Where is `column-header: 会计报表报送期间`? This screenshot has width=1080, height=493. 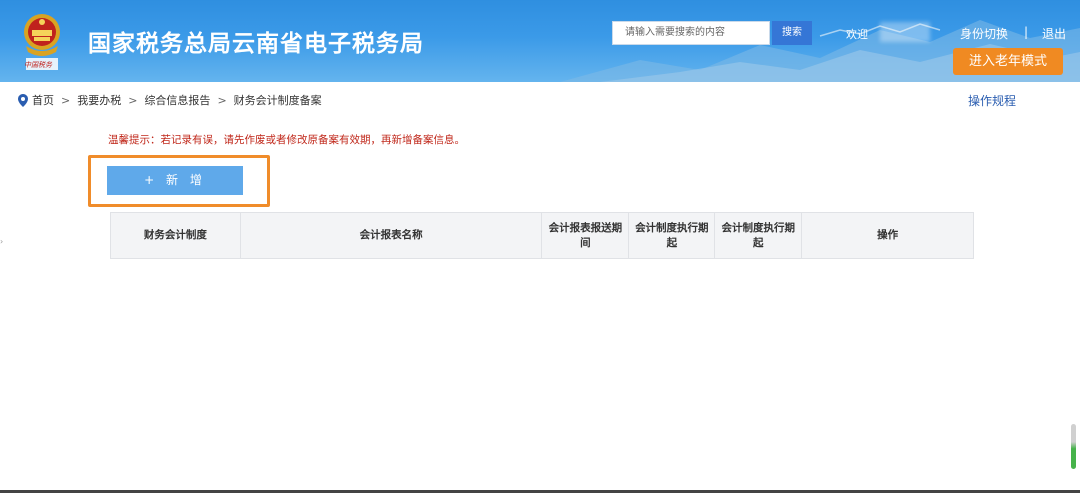 column-header: 会计报表报送期间 is located at coordinates (585, 235).